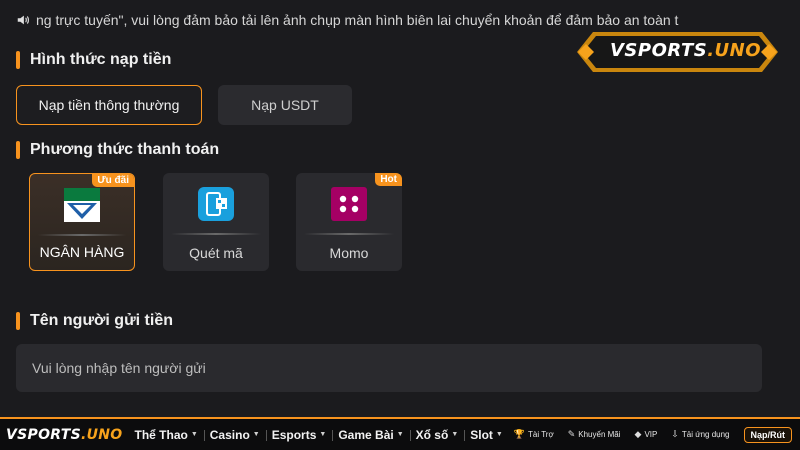 The height and width of the screenshot is (450, 800). What do you see at coordinates (113, 180) in the screenshot?
I see `promo-badge: Ưu đãi` at bounding box center [113, 180].